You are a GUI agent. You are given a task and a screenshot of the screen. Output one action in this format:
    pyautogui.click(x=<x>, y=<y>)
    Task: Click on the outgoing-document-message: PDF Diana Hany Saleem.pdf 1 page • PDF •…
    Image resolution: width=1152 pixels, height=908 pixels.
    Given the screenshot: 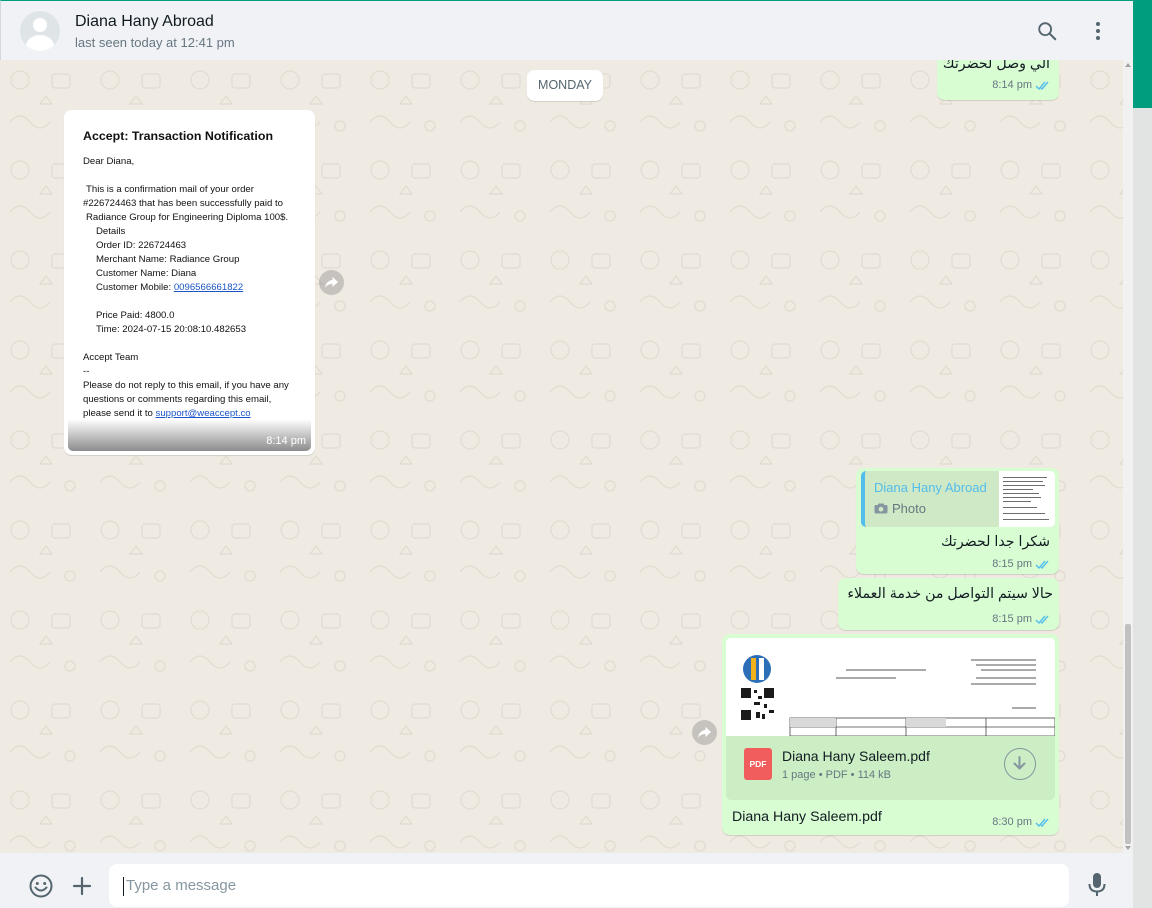 What is the action you would take?
    pyautogui.click(x=890, y=734)
    